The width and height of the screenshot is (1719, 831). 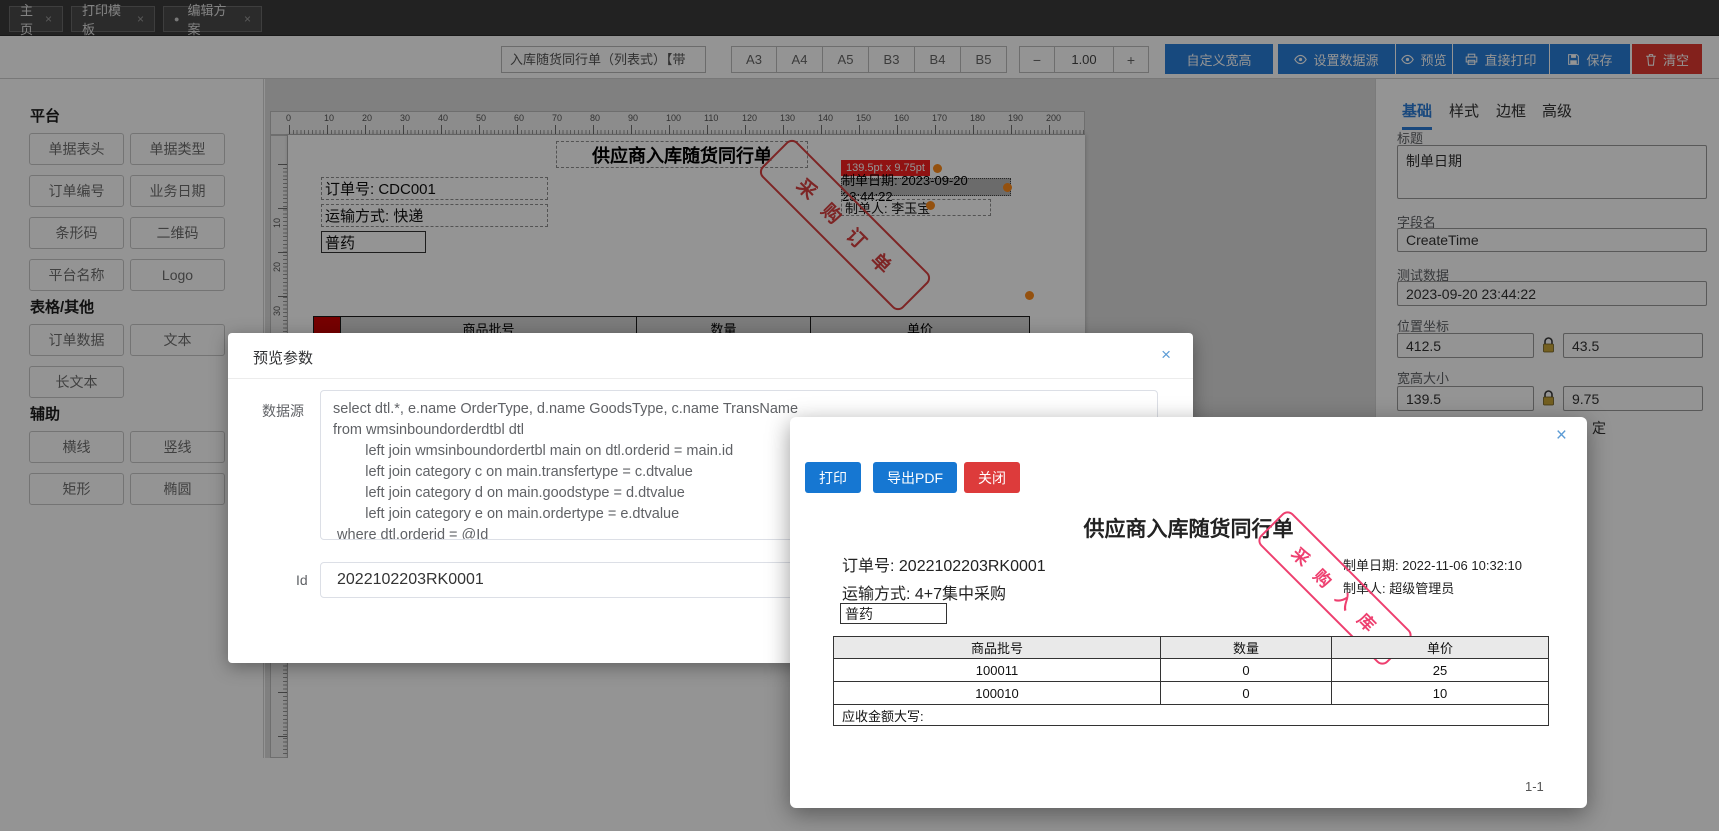 I want to click on cell-price: 10, so click(x=1440, y=693).